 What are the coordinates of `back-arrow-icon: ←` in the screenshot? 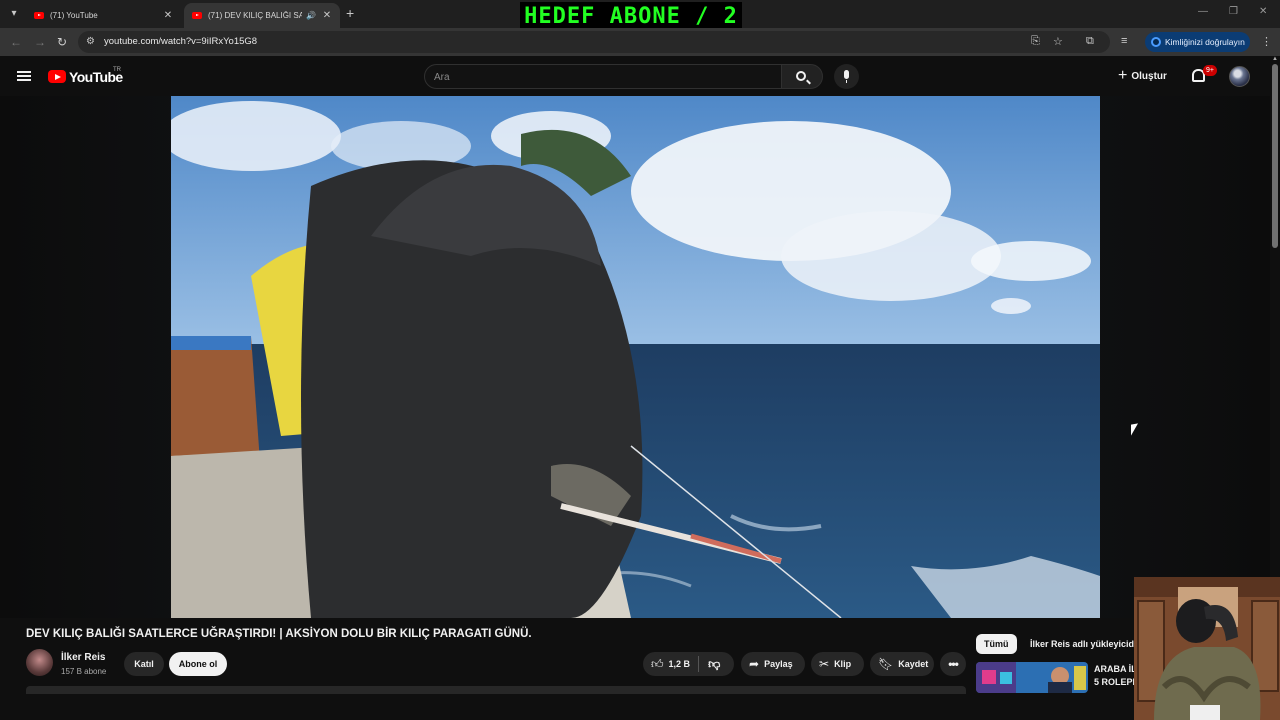 It's located at (16, 42).